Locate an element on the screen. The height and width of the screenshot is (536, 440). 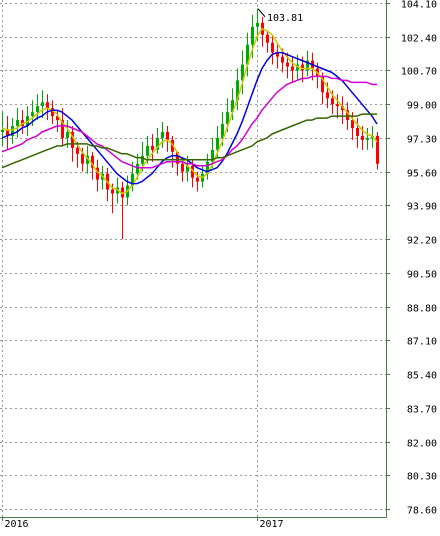
y-tick-label: 100.70 is located at coordinates (419, 72).